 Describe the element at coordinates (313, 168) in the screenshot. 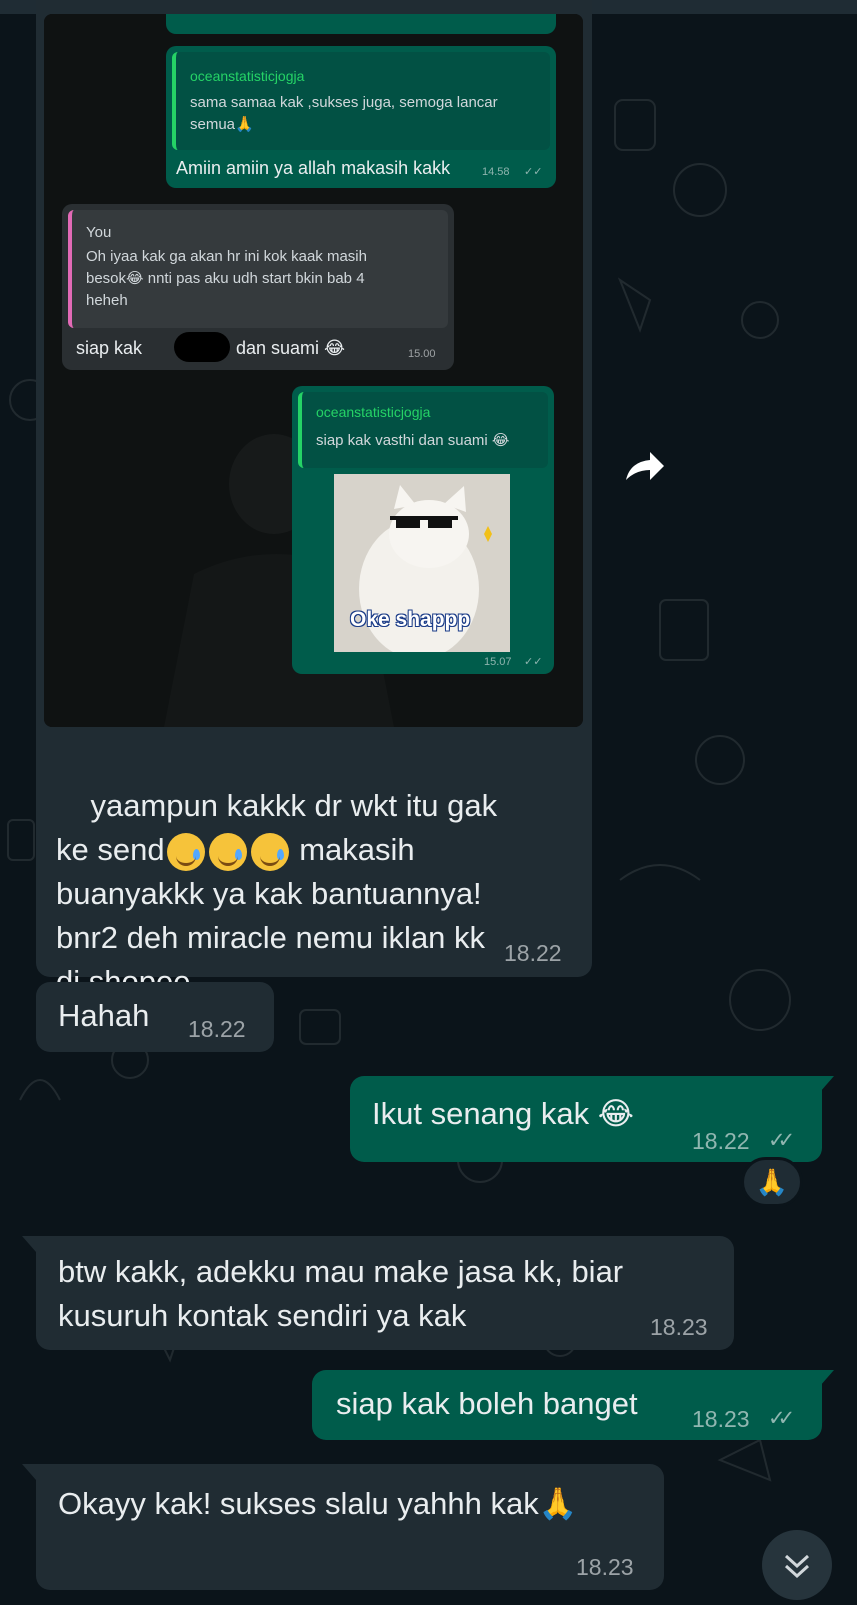

I see `screenshot-message-text: Amiin amiin ya allah makasih kakk` at that location.